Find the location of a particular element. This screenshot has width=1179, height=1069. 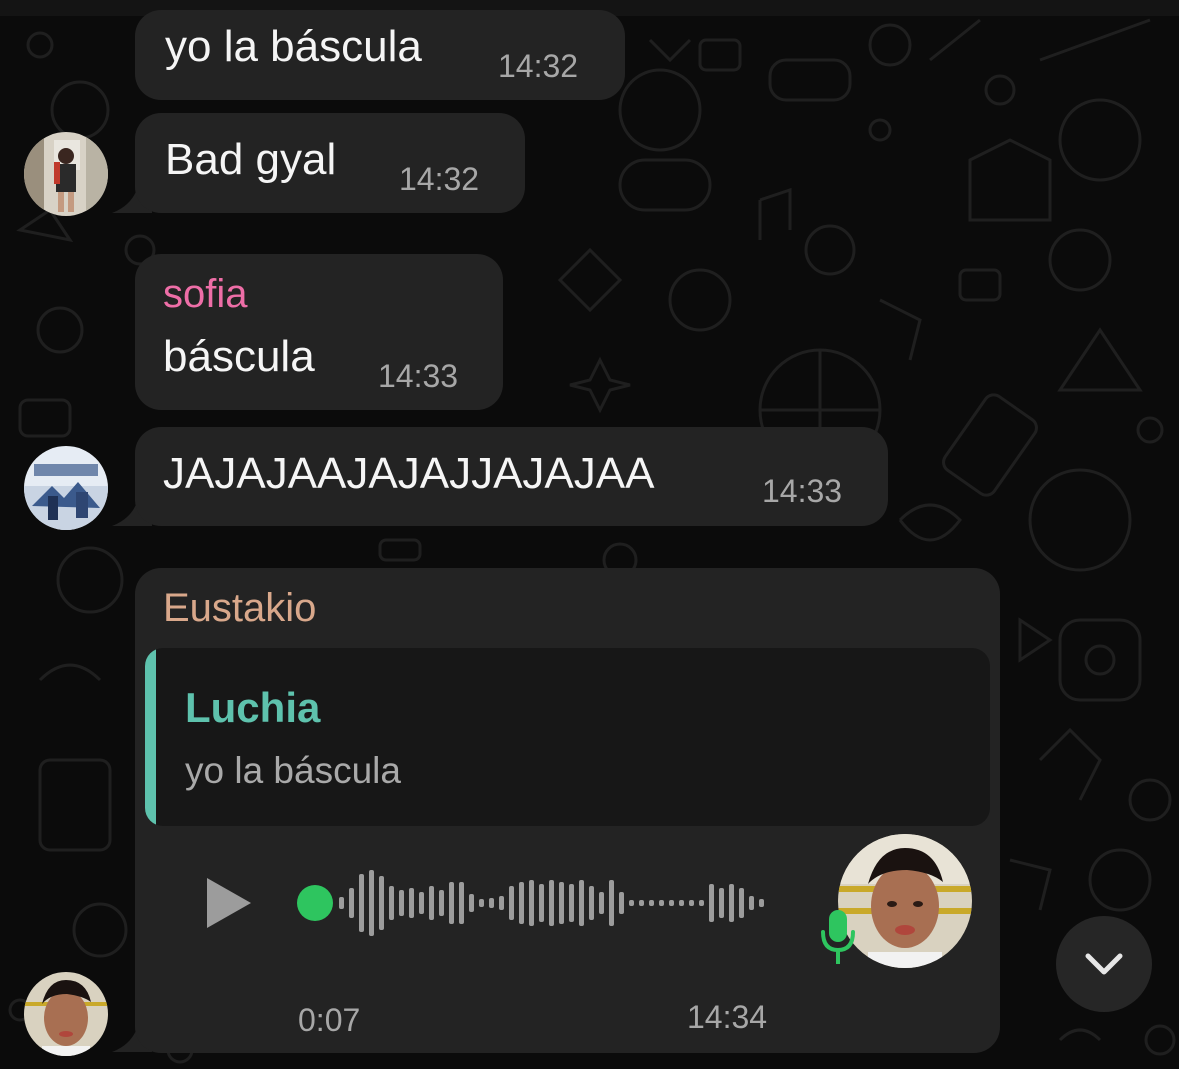

microphone-icon is located at coordinates (838, 937).